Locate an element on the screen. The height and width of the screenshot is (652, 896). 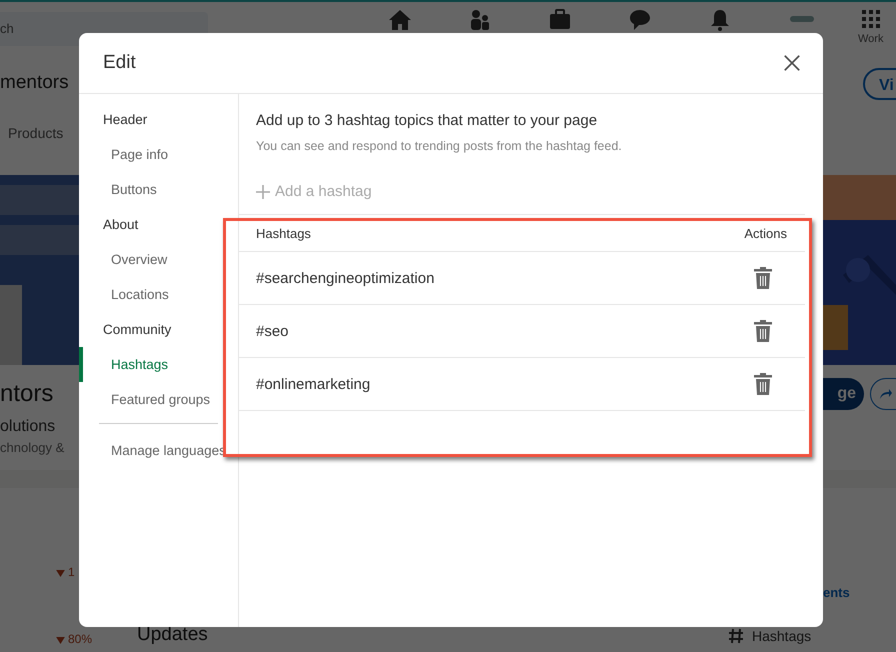
section-description: You can see and respond to trending posts from the hashtag feed. is located at coordinates (439, 146).